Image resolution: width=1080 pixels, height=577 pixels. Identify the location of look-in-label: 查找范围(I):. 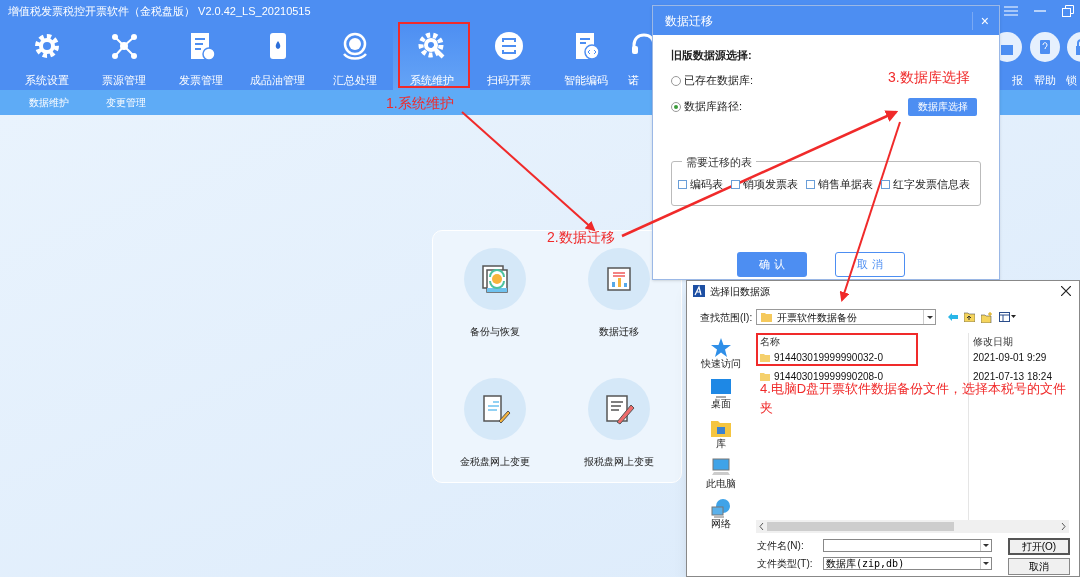
(727, 317).